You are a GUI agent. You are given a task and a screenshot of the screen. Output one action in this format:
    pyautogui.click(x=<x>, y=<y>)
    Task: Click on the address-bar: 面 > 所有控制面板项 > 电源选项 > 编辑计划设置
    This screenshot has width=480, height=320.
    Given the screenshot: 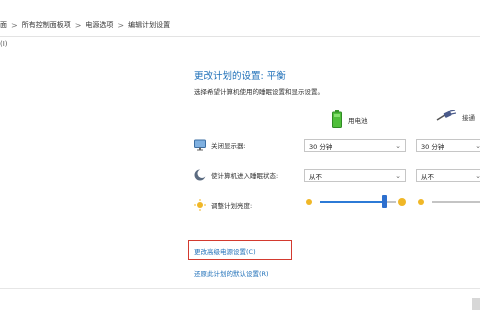 What is the action you would take?
    pyautogui.click(x=240, y=25)
    